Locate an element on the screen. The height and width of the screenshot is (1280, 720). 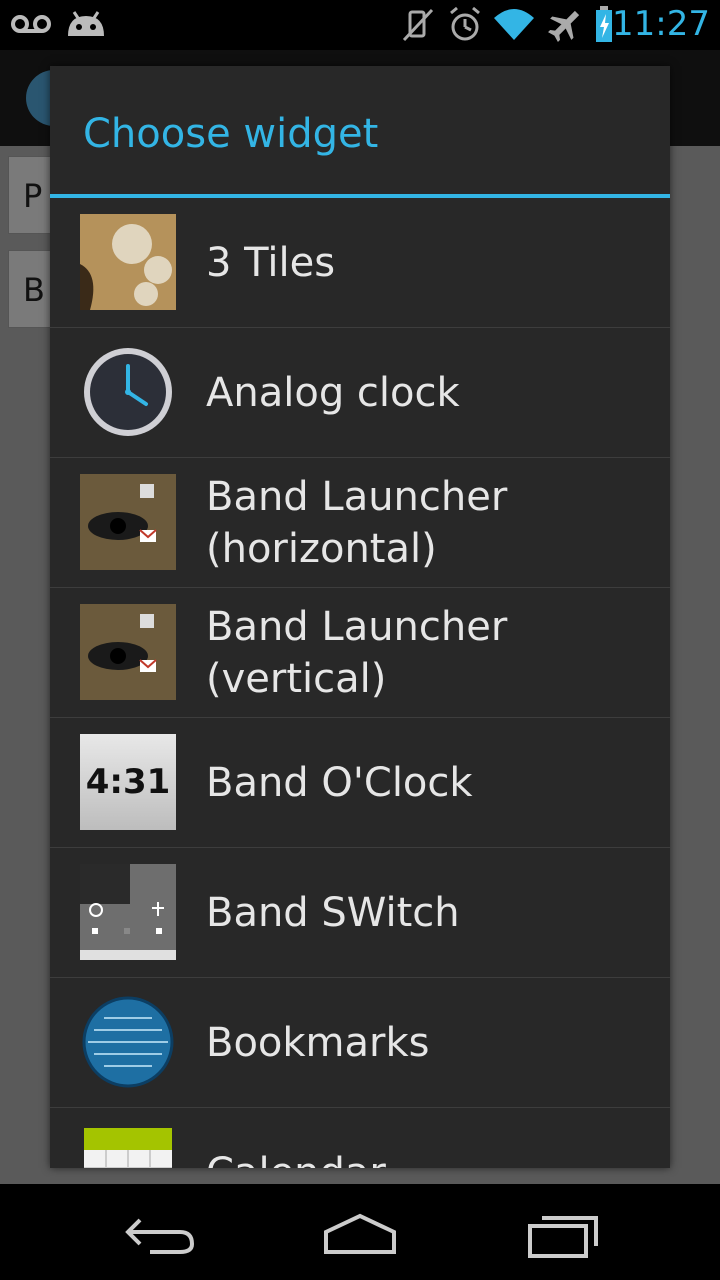
calendar-icon is located at coordinates (128, 1148).